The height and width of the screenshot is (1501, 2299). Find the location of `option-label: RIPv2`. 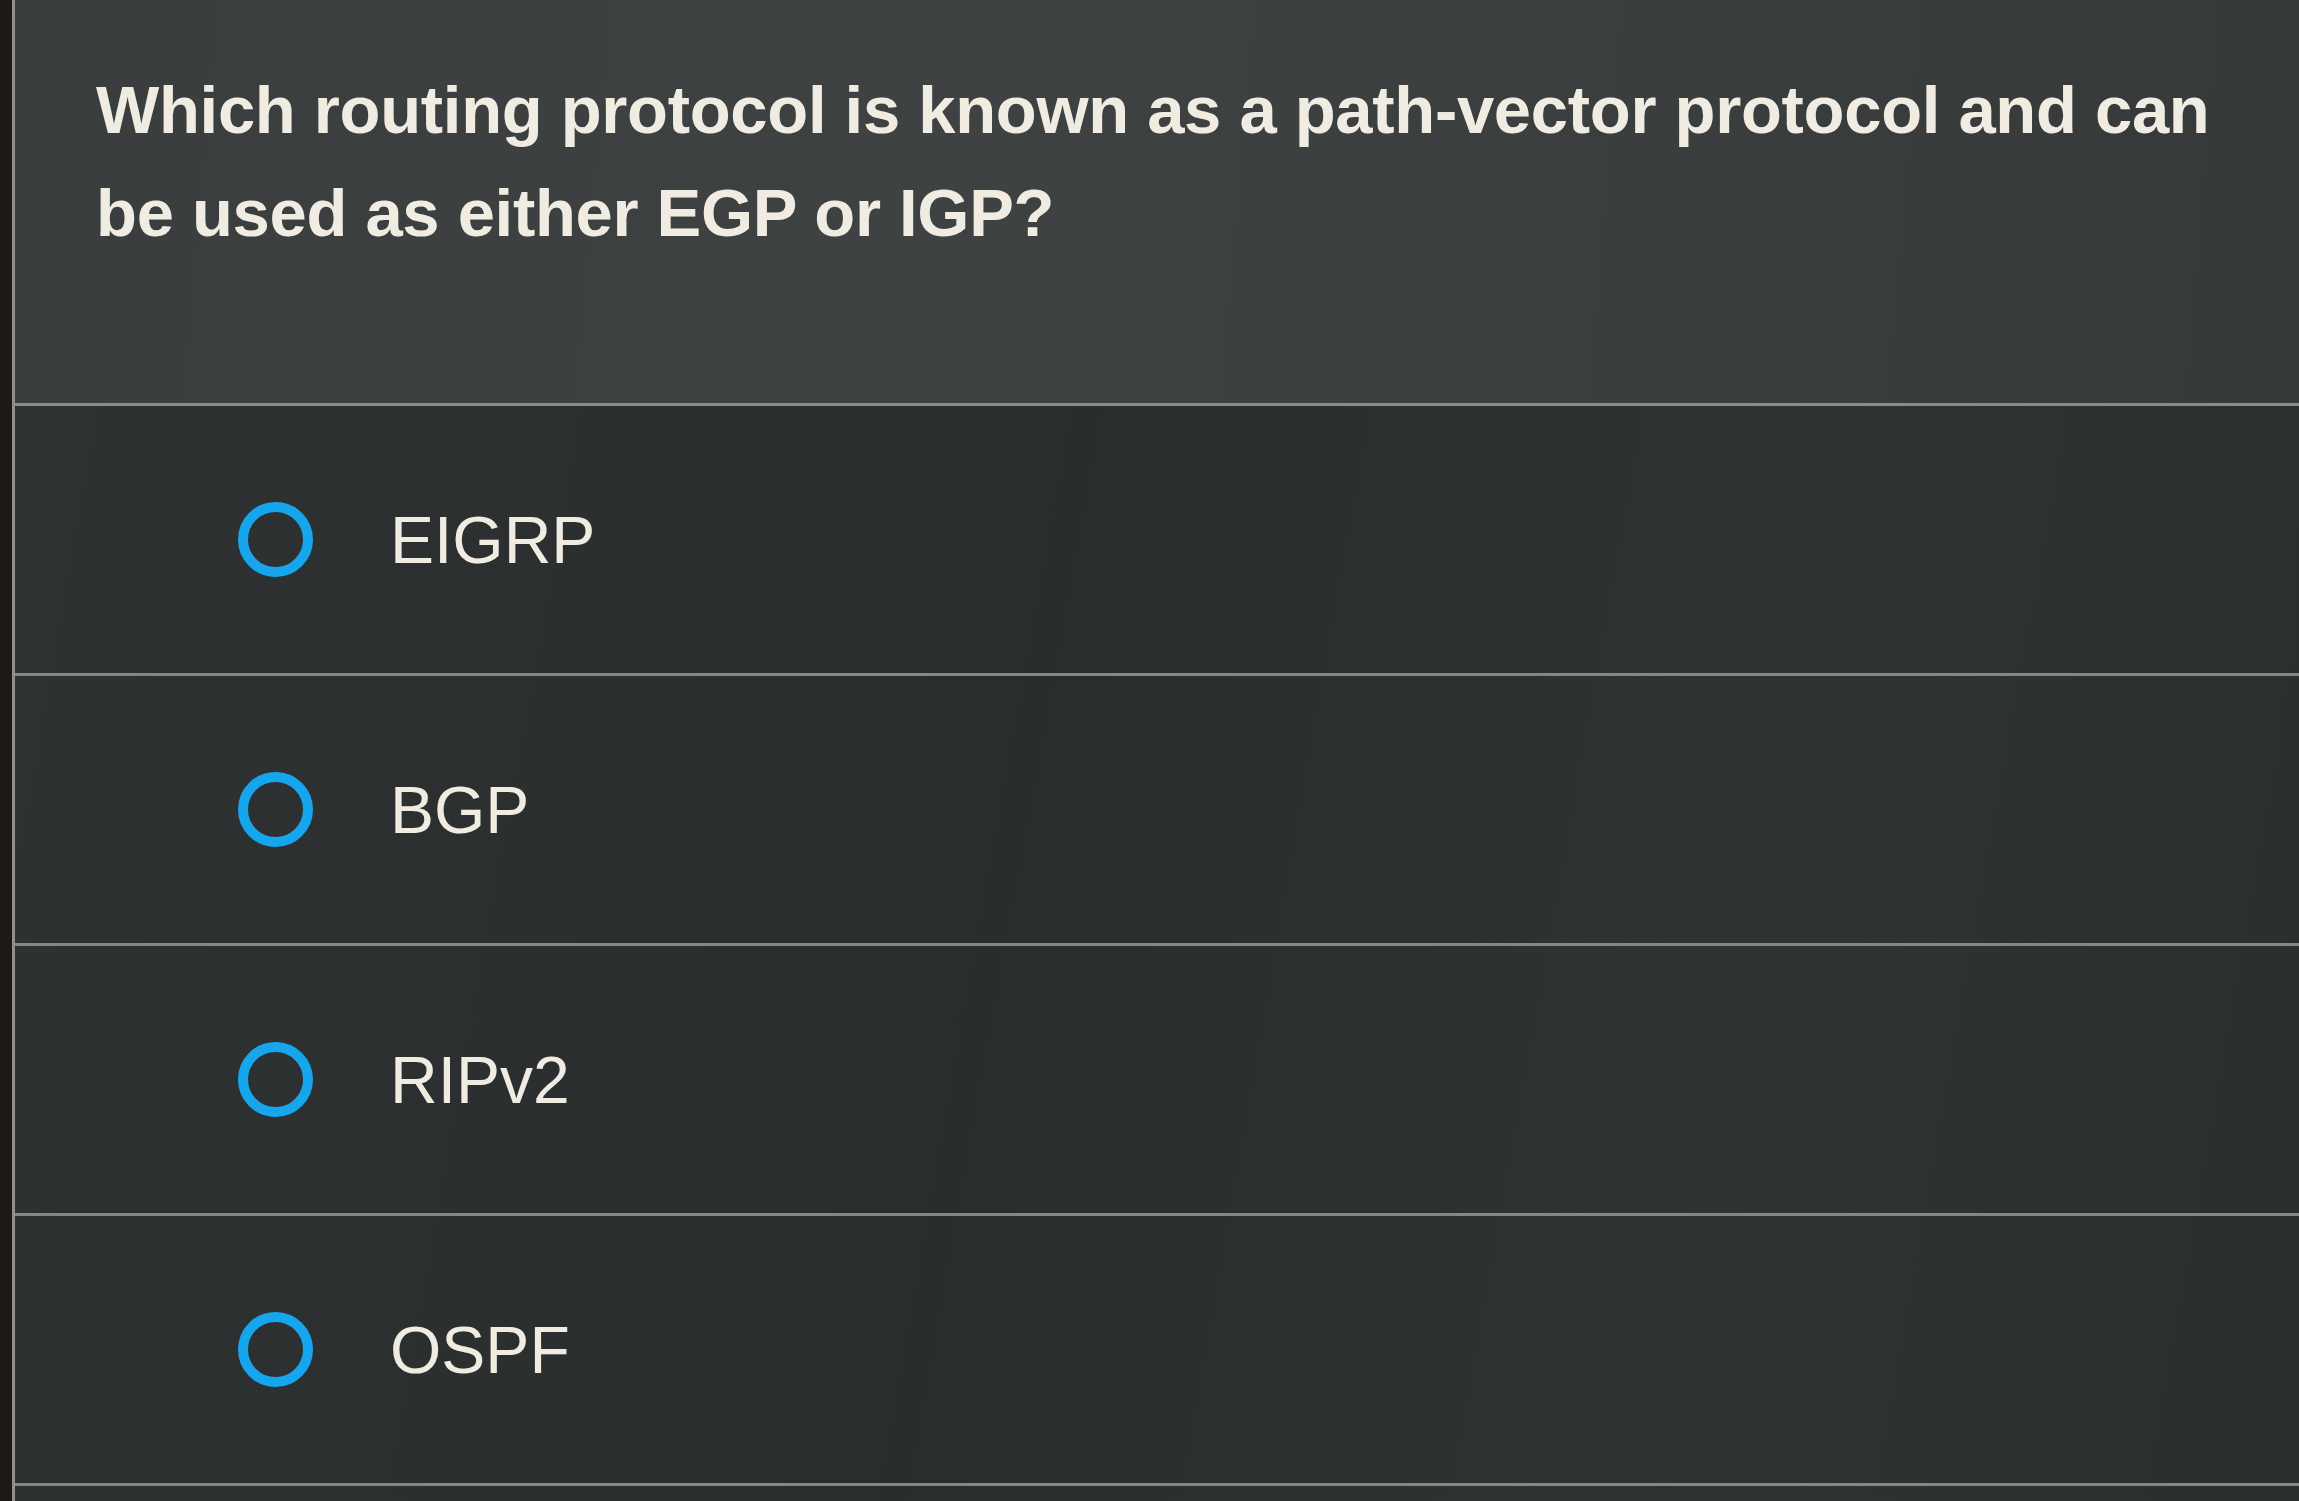

option-label: RIPv2 is located at coordinates (480, 1080).